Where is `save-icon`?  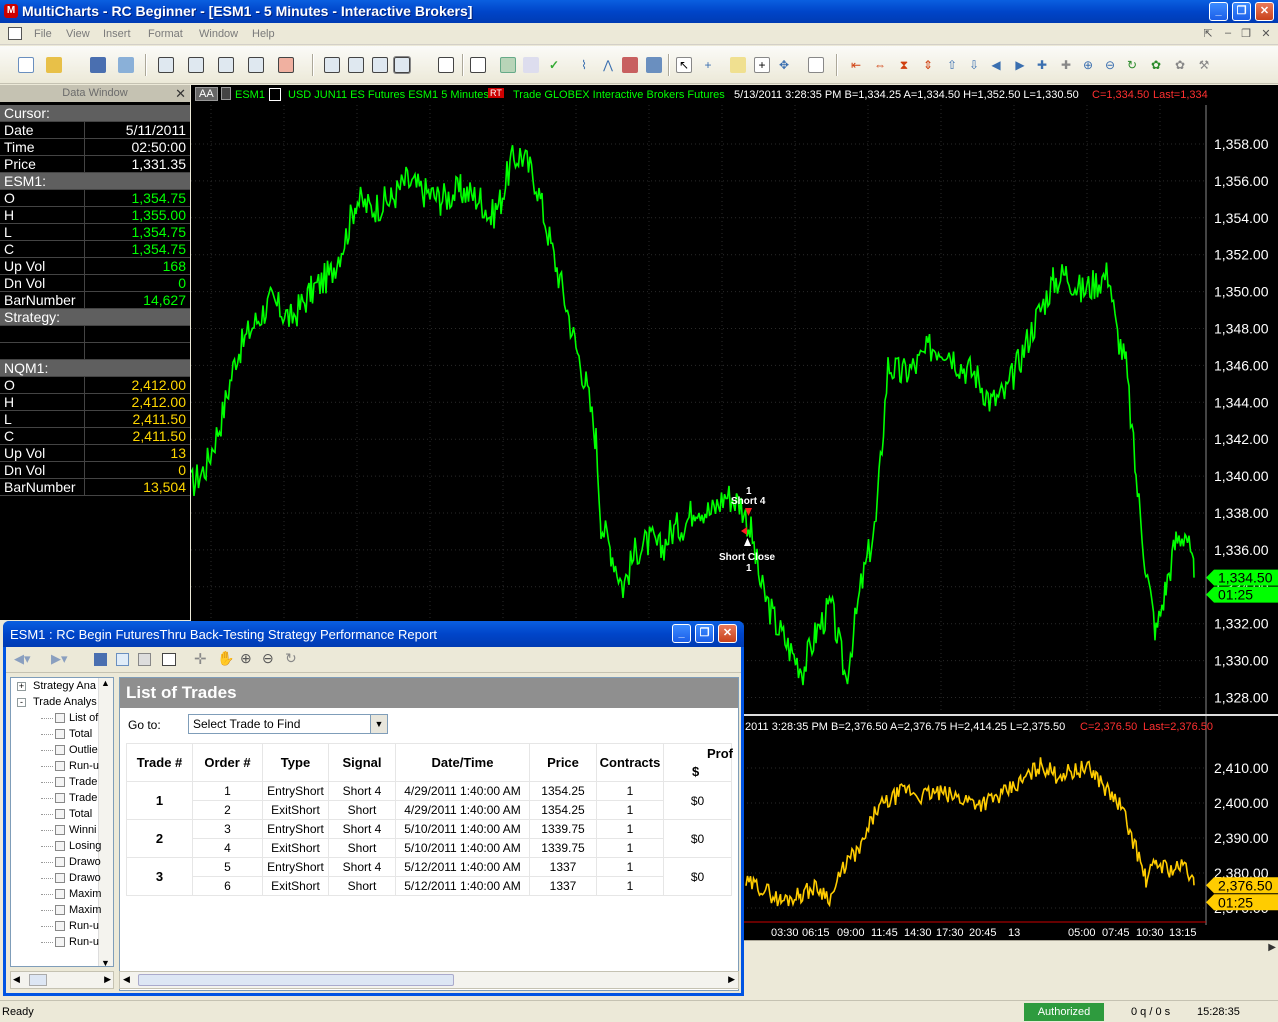 save-icon is located at coordinates (98, 65).